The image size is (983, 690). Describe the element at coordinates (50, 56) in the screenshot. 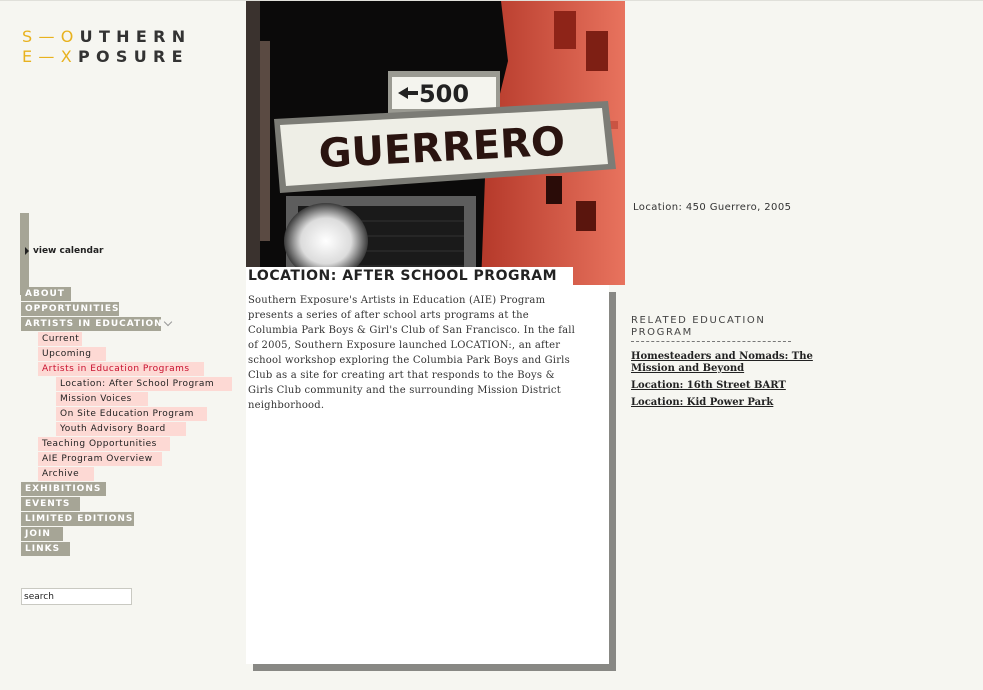

I see `logo-accent: E—X` at that location.